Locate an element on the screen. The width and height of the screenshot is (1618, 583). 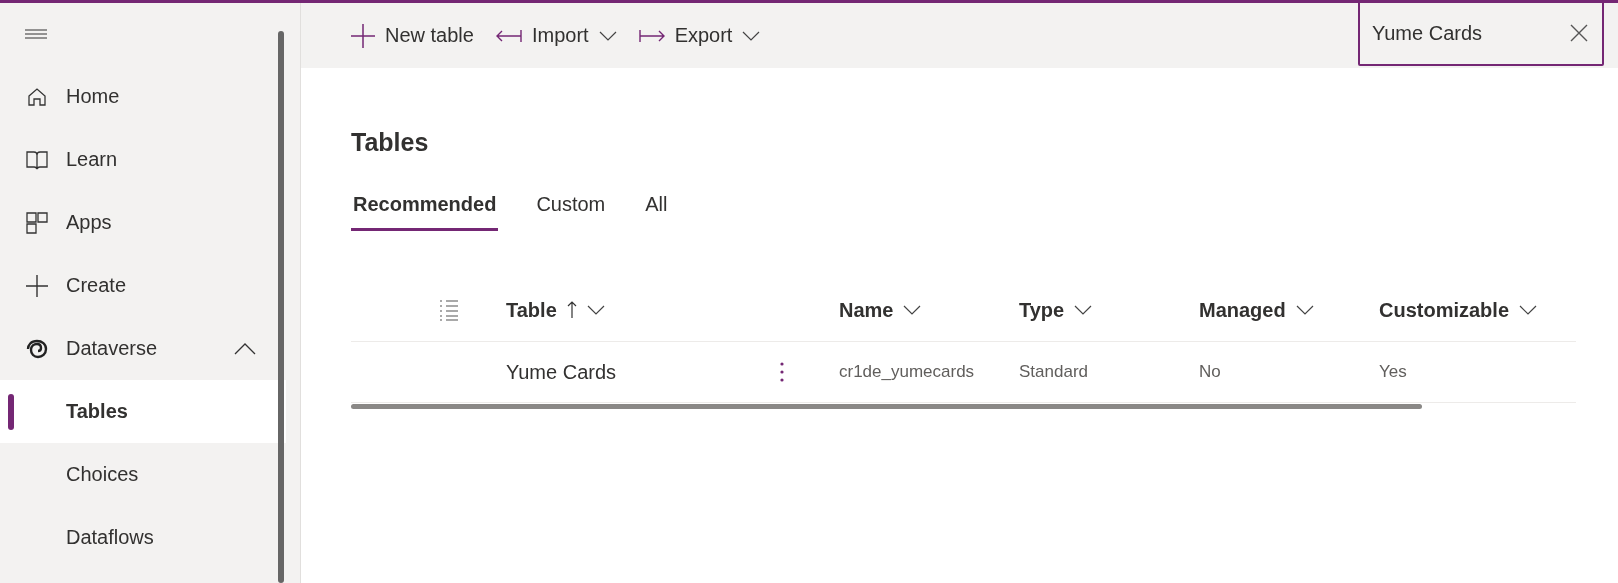
column-header: Table is located at coordinates (672, 310).